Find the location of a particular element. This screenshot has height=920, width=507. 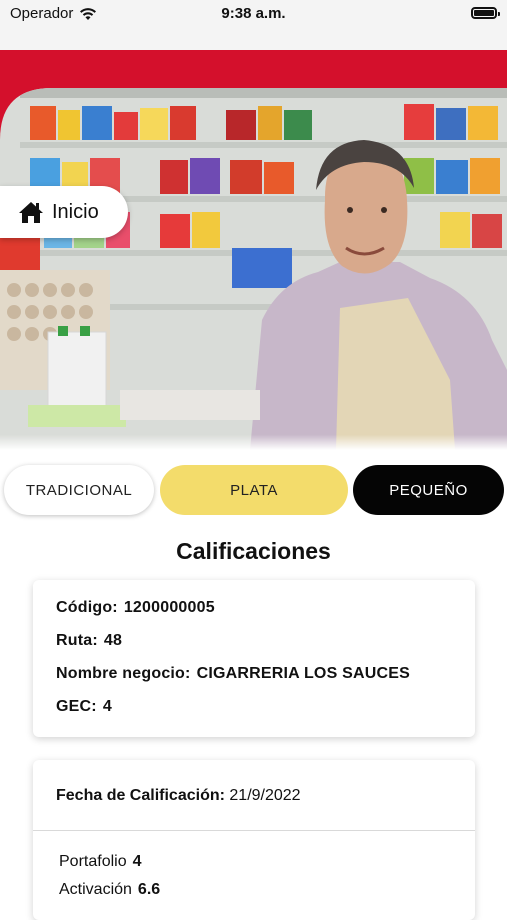

status-bar: Operador 9:38 a.m. is located at coordinates (253, 15).